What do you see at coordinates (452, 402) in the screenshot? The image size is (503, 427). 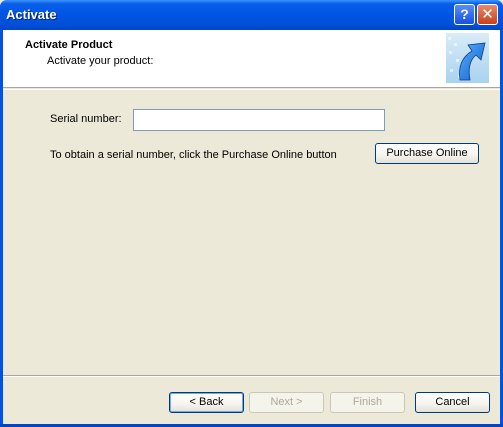 I see `cancel-button: Cancel` at bounding box center [452, 402].